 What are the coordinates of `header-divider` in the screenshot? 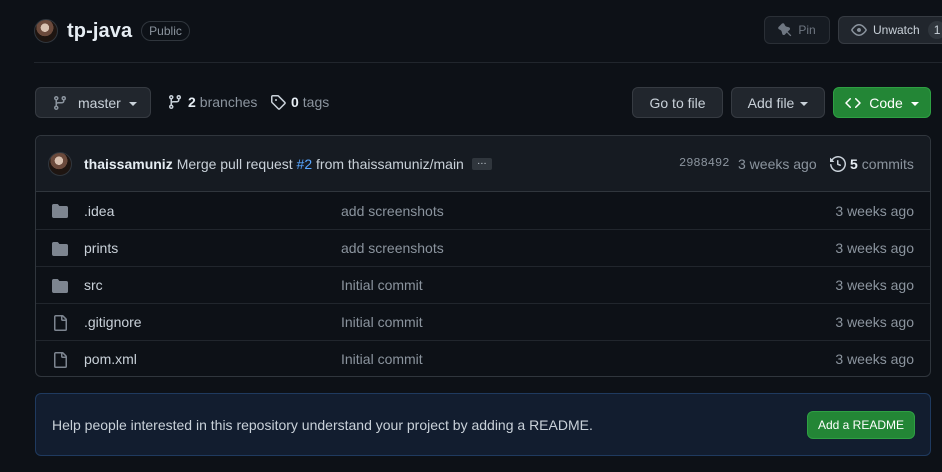 It's located at (488, 62).